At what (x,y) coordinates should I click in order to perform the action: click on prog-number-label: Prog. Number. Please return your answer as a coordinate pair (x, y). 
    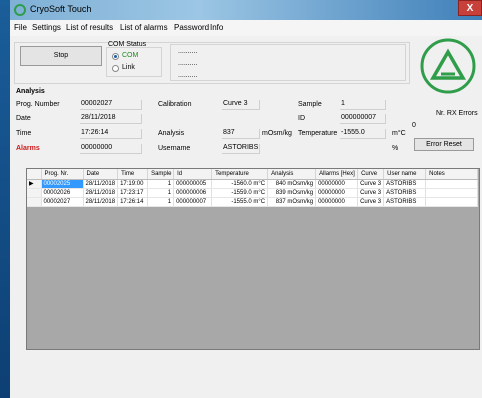
    Looking at the image, I should click on (38, 104).